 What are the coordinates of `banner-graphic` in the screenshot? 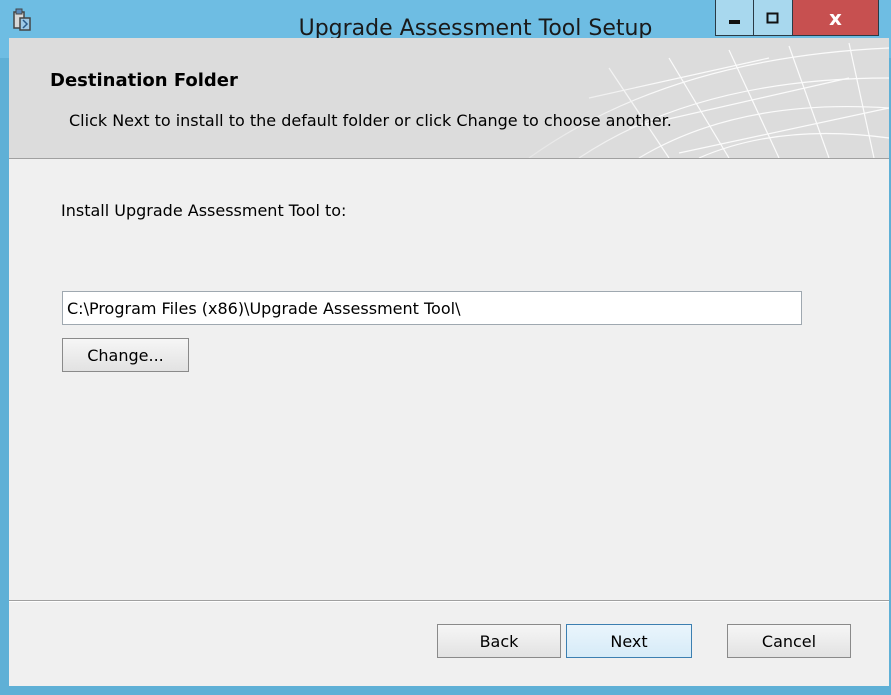 It's located at (679, 98).